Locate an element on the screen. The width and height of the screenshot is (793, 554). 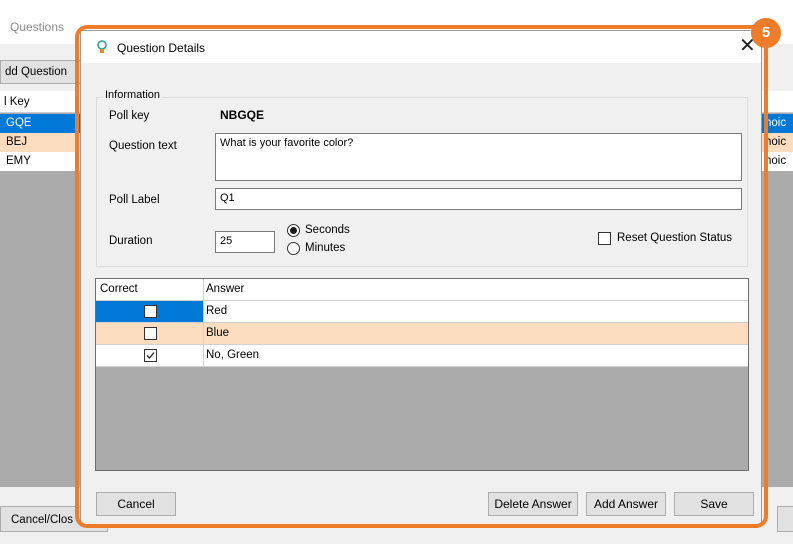
add-question-button: dd Question is located at coordinates (41, 72).